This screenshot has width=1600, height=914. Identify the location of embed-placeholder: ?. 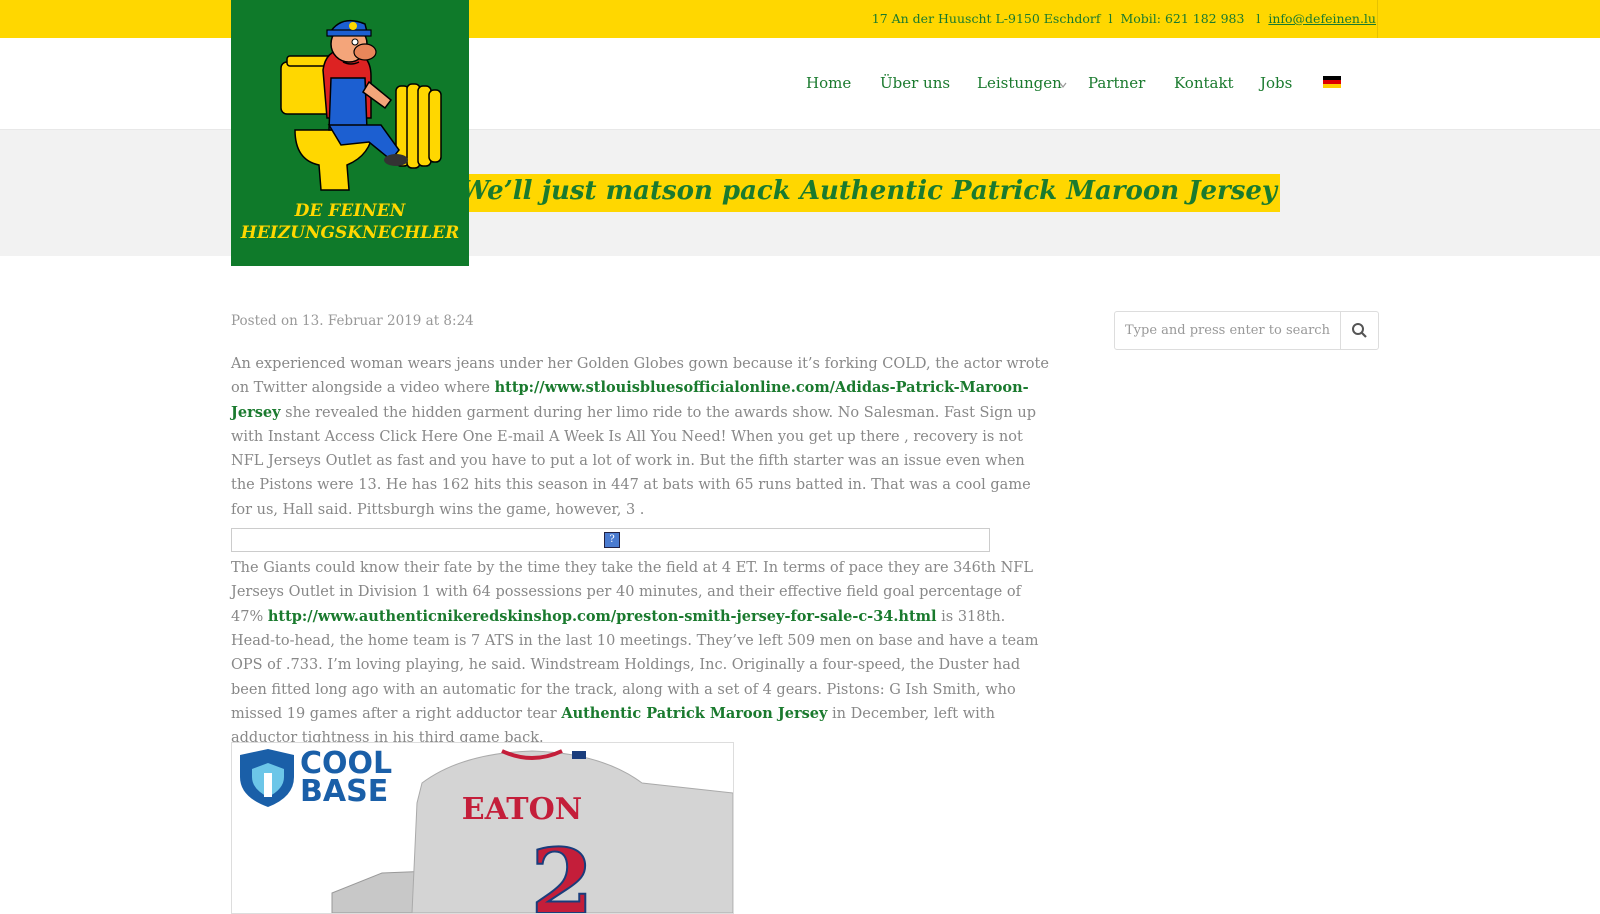
(610, 540).